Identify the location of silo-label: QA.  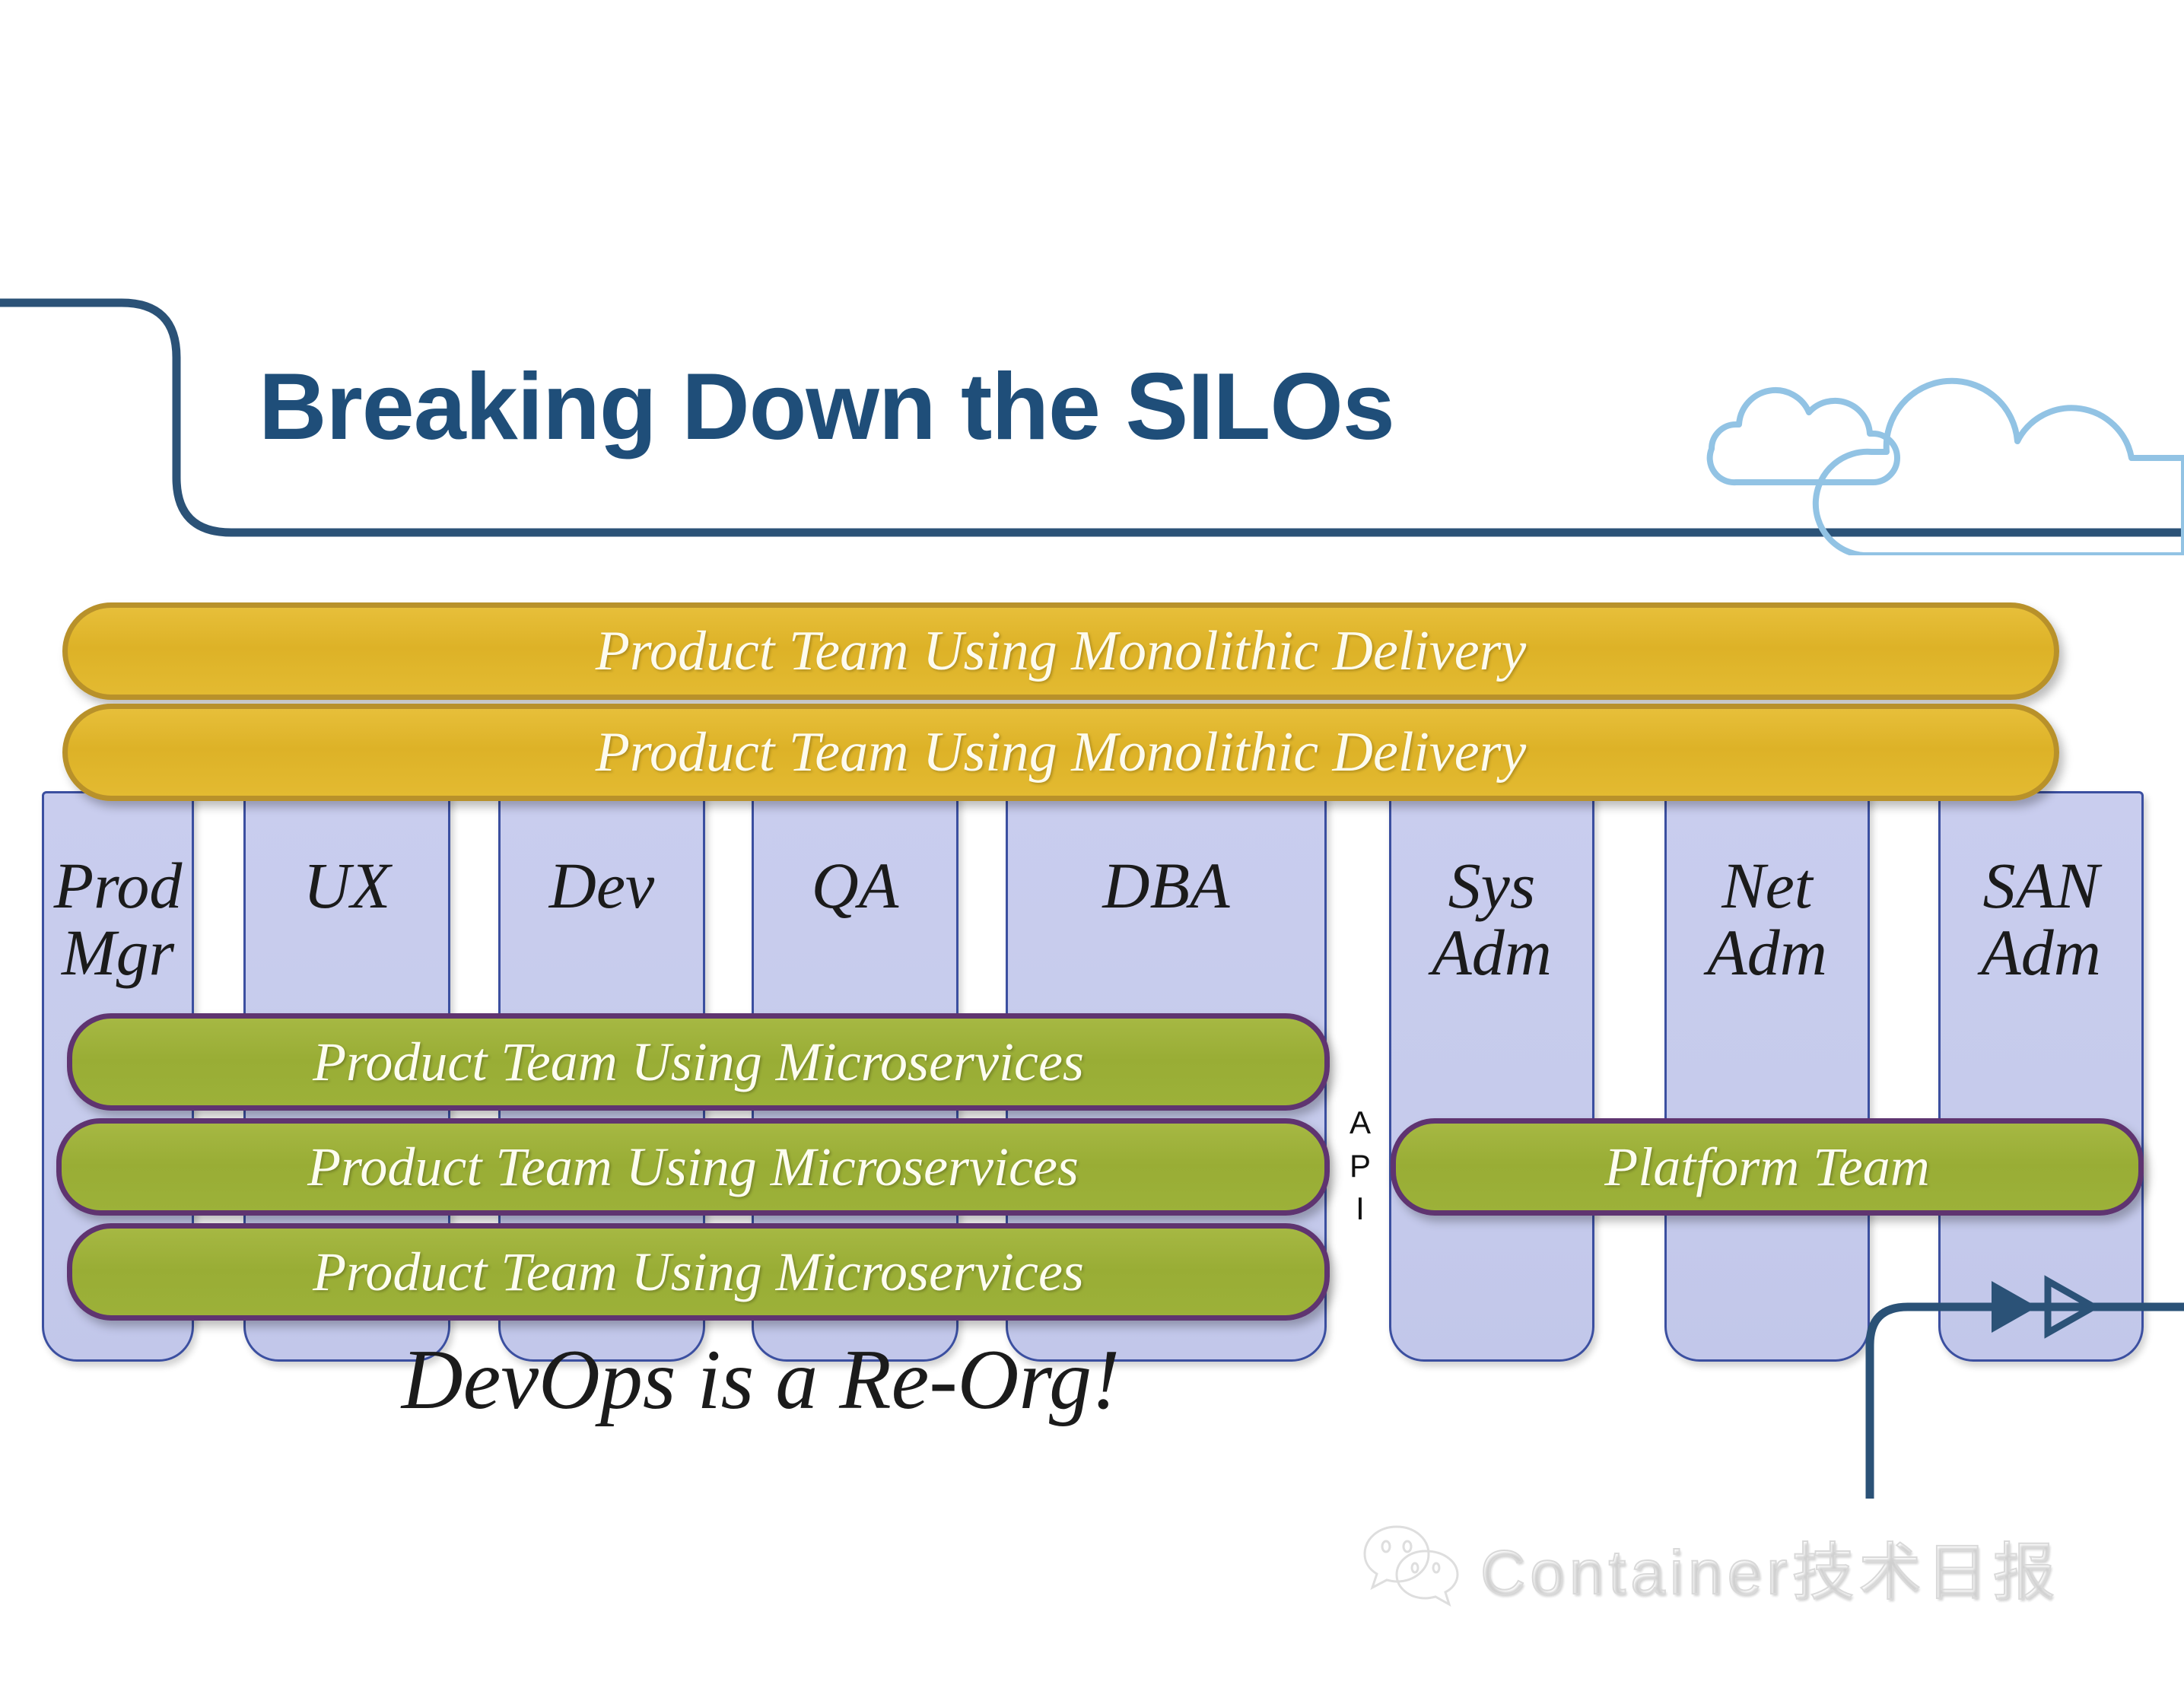
(855, 885).